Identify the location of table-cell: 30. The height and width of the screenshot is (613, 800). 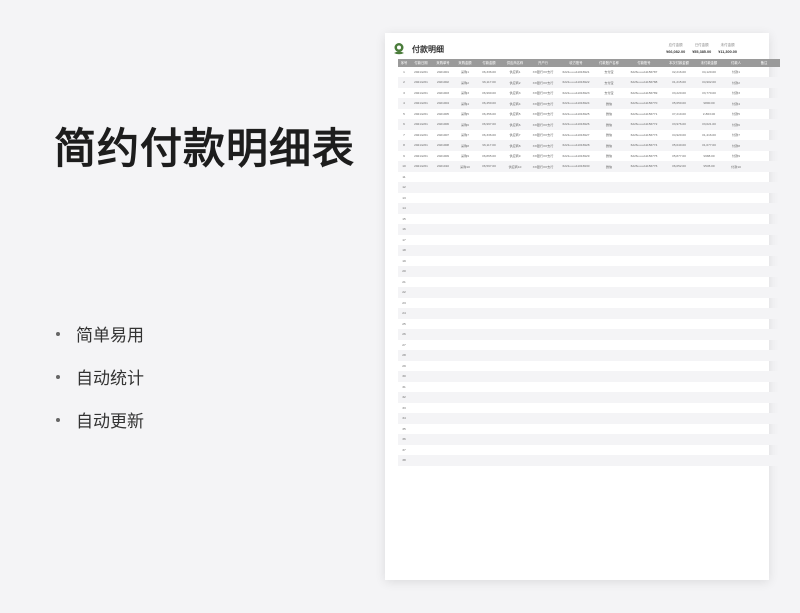
(404, 376).